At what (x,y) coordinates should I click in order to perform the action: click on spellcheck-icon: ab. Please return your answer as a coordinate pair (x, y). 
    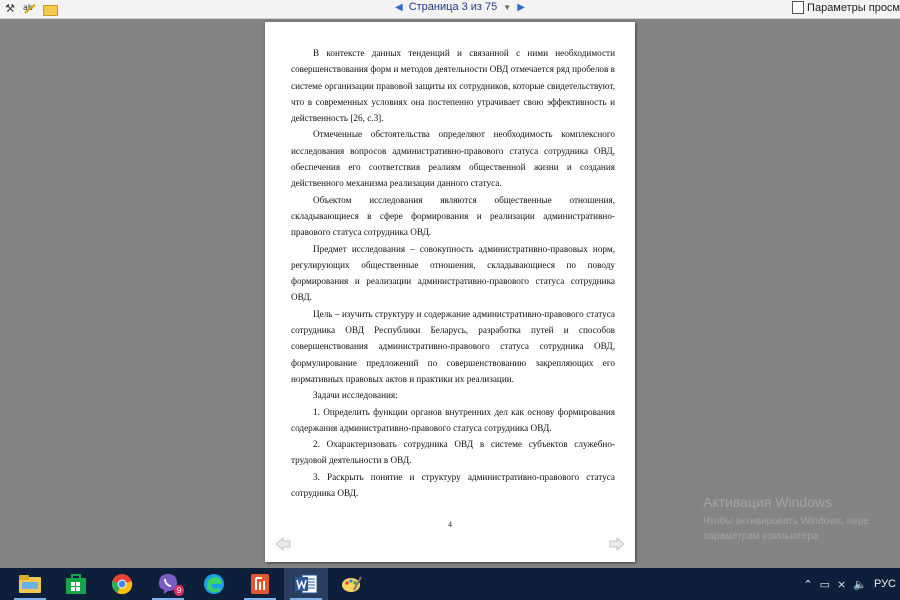
    Looking at the image, I should click on (30, 8).